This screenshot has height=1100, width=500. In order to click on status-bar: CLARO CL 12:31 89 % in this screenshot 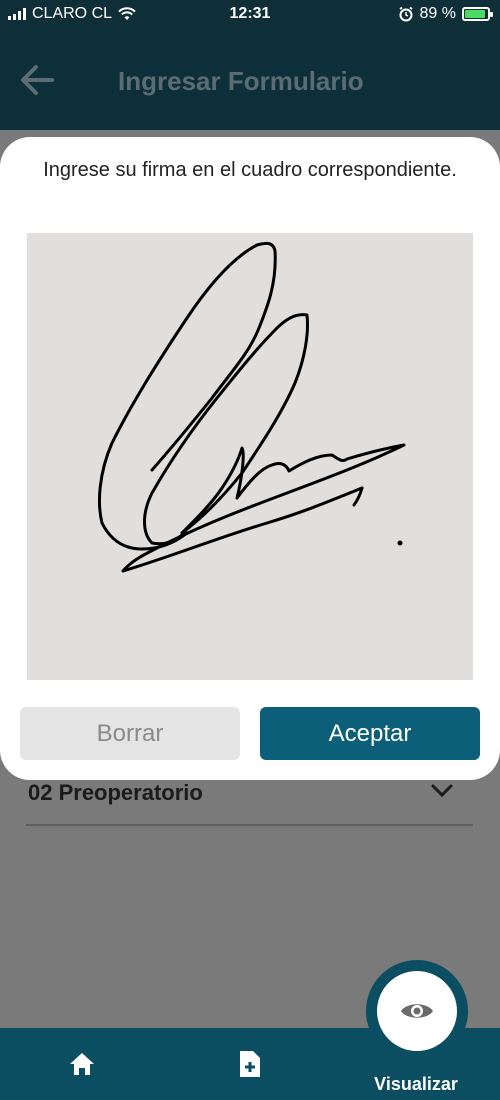, I will do `click(250, 15)`.